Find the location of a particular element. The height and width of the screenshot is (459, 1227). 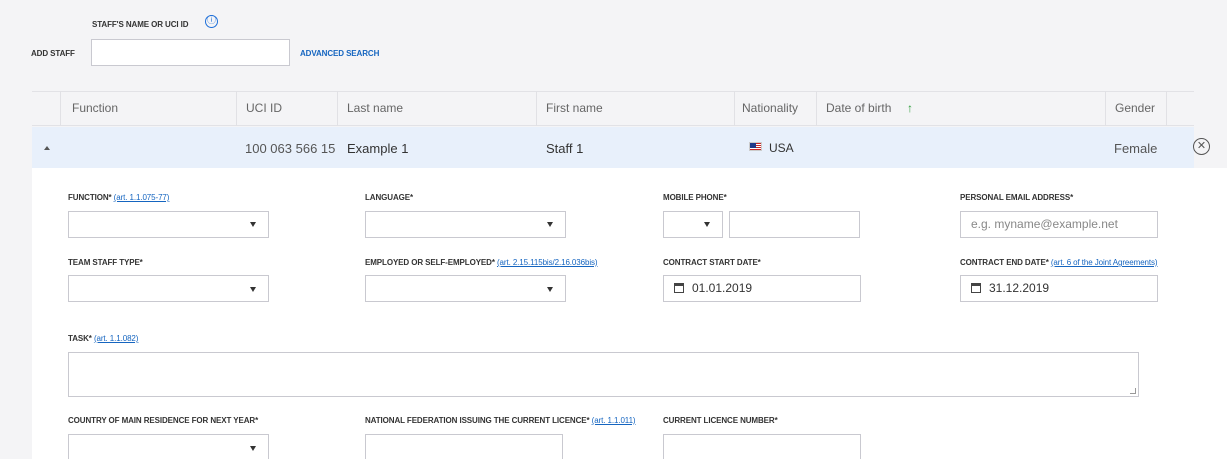

function-label: FUNCTION* (art. 1.1.075-77) is located at coordinates (119, 197).